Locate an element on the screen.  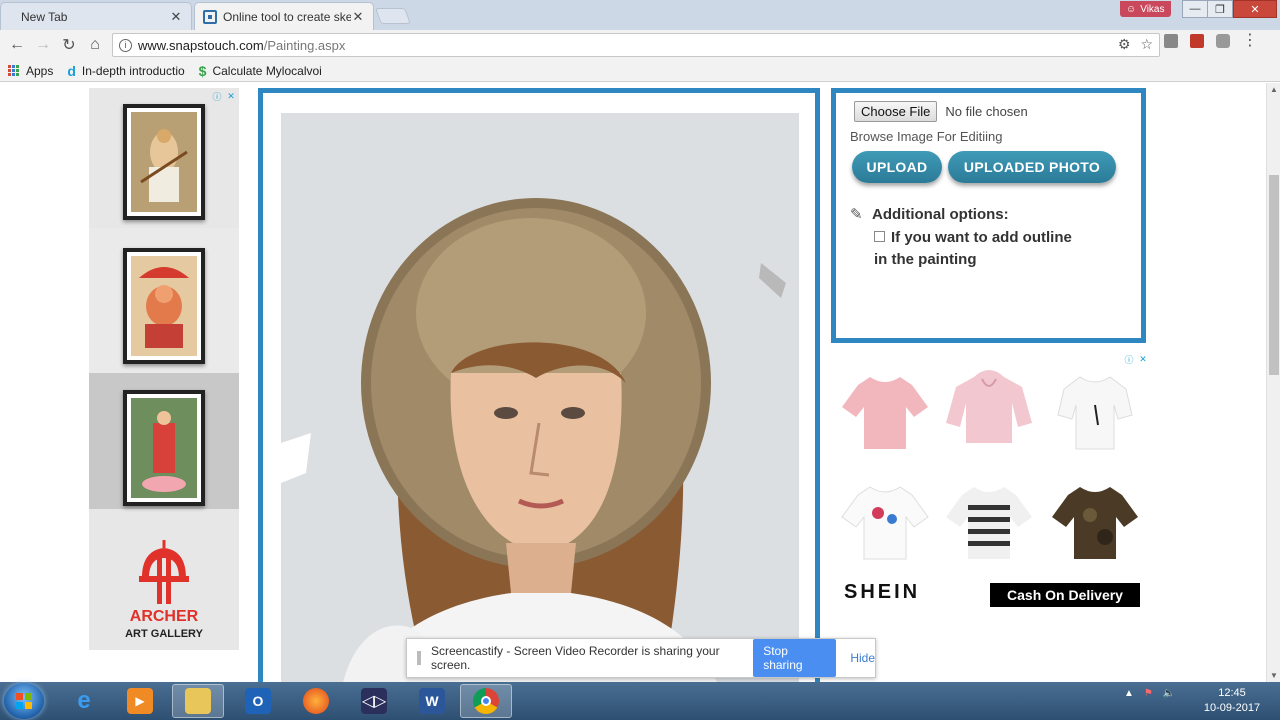
volume-icon: 🔈 is located at coordinates (1169, 693).